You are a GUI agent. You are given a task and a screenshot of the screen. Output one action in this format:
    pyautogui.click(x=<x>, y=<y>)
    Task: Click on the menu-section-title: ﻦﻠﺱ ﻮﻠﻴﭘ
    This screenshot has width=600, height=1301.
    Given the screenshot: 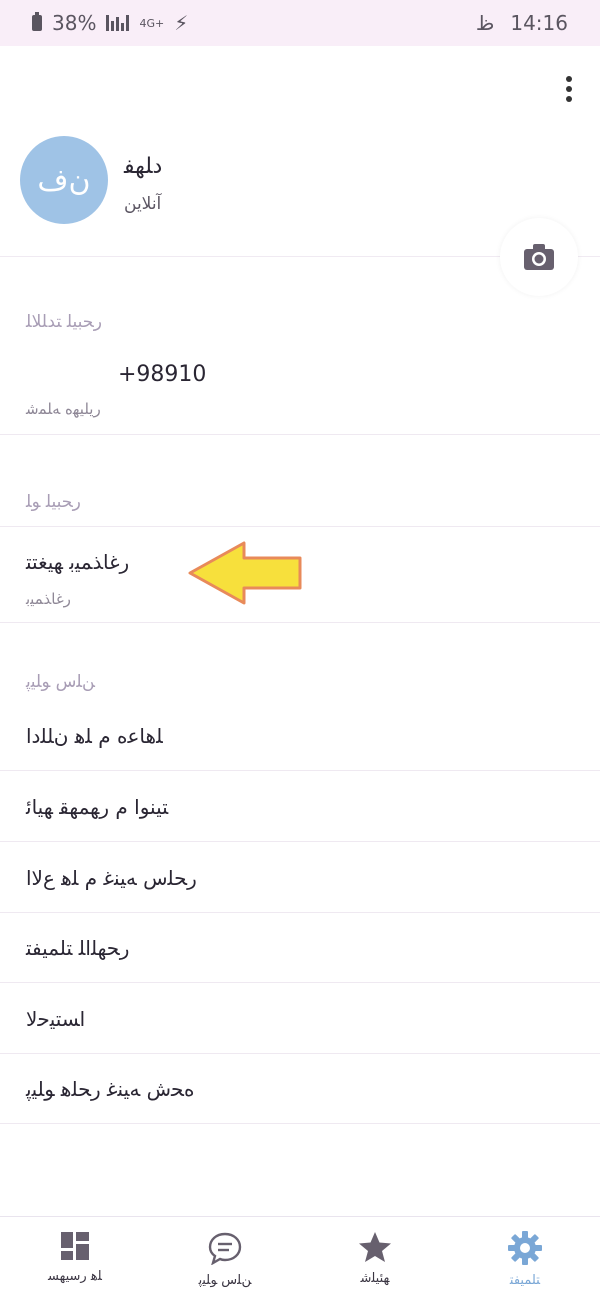 What is the action you would take?
    pyautogui.click(x=60, y=682)
    